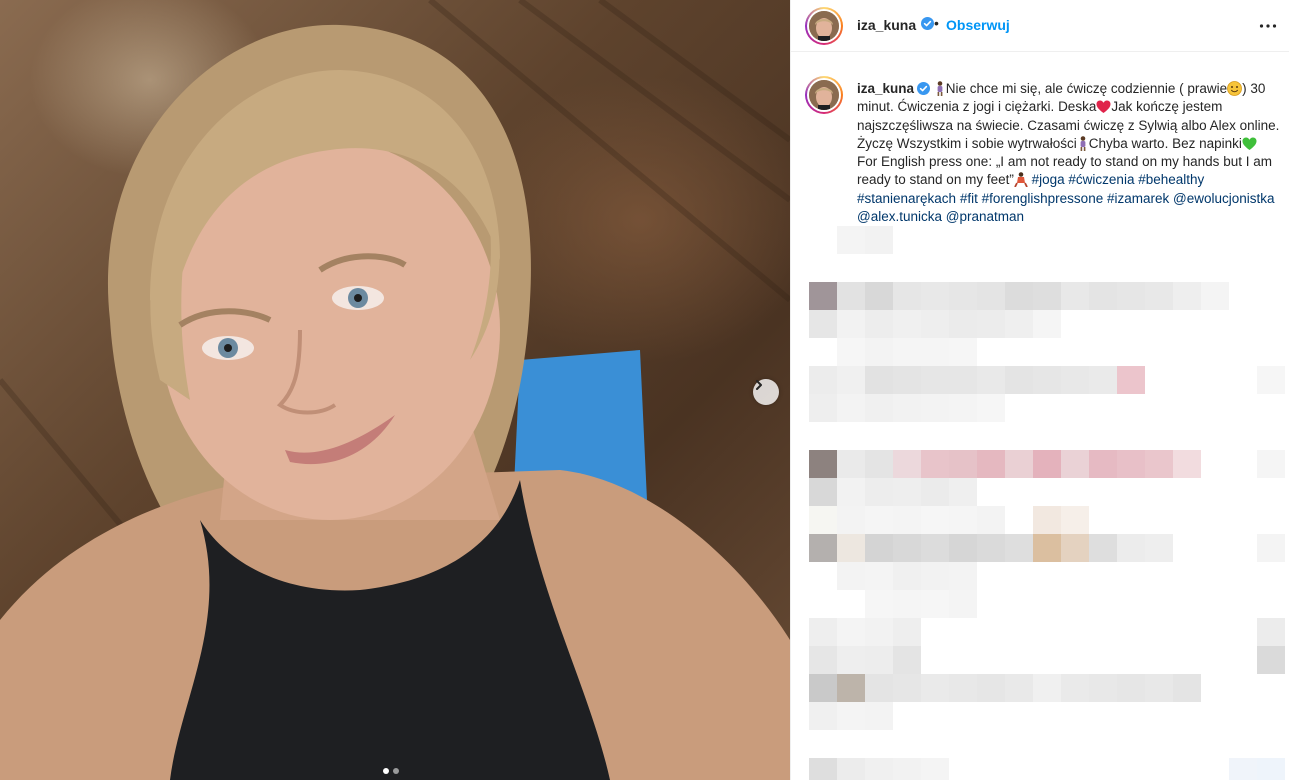 This screenshot has height=780, width=1289. I want to click on hashtag-link: #ćwiczenia, so click(1101, 179).